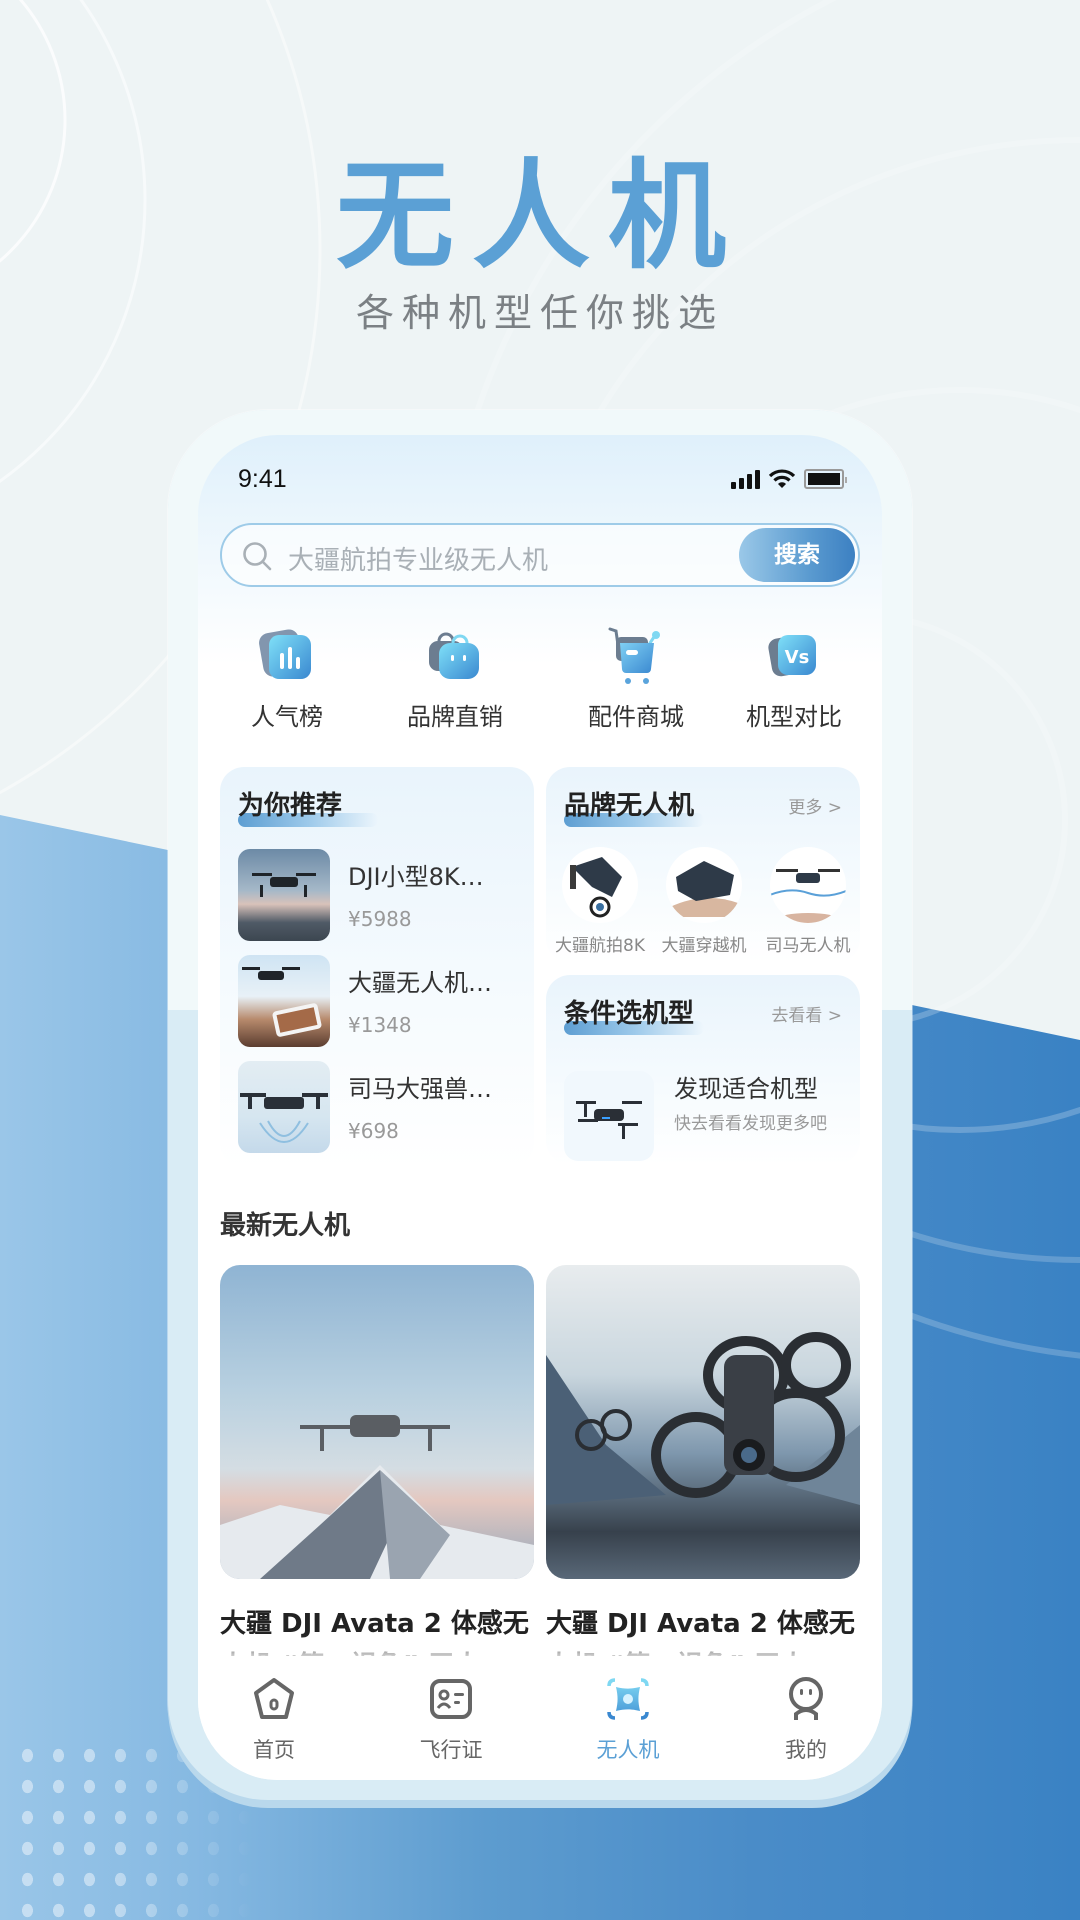 This screenshot has width=1080, height=1920. I want to click on filter-thumbnail, so click(609, 1116).